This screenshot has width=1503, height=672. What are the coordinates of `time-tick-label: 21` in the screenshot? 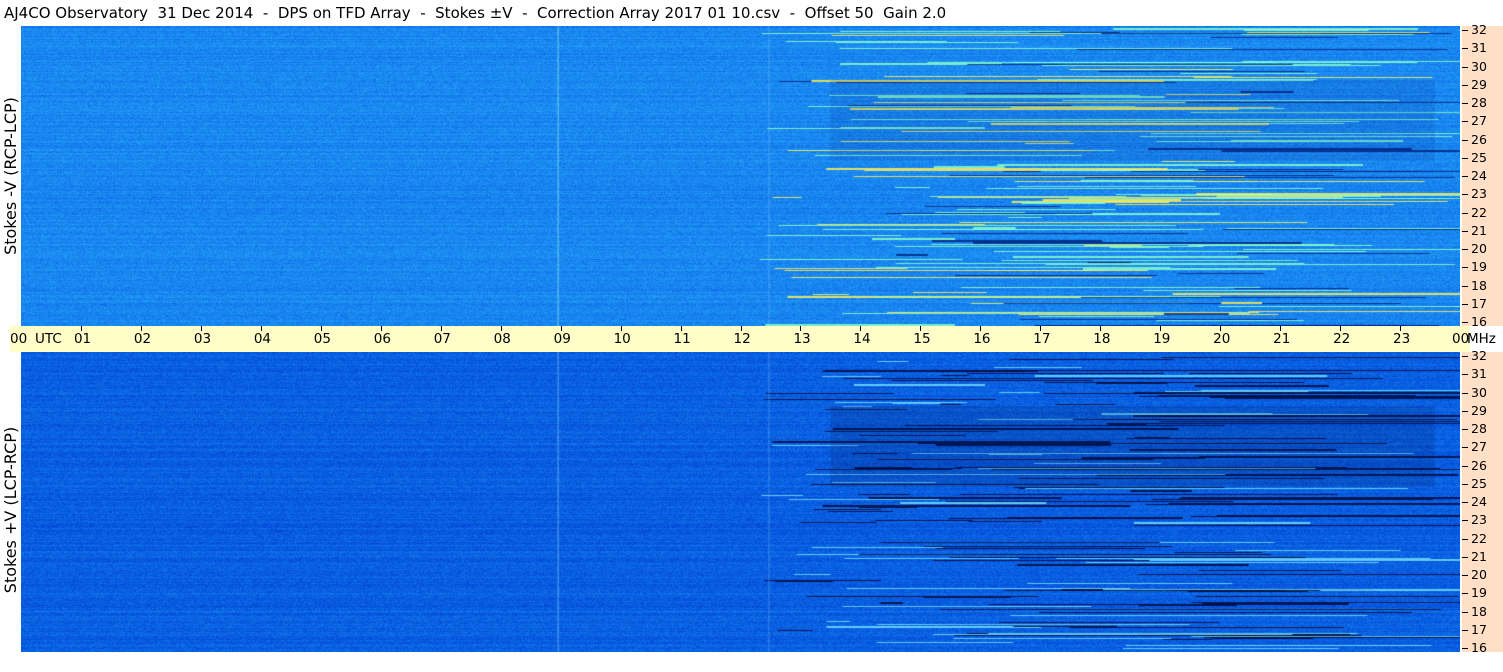 It's located at (1282, 339).